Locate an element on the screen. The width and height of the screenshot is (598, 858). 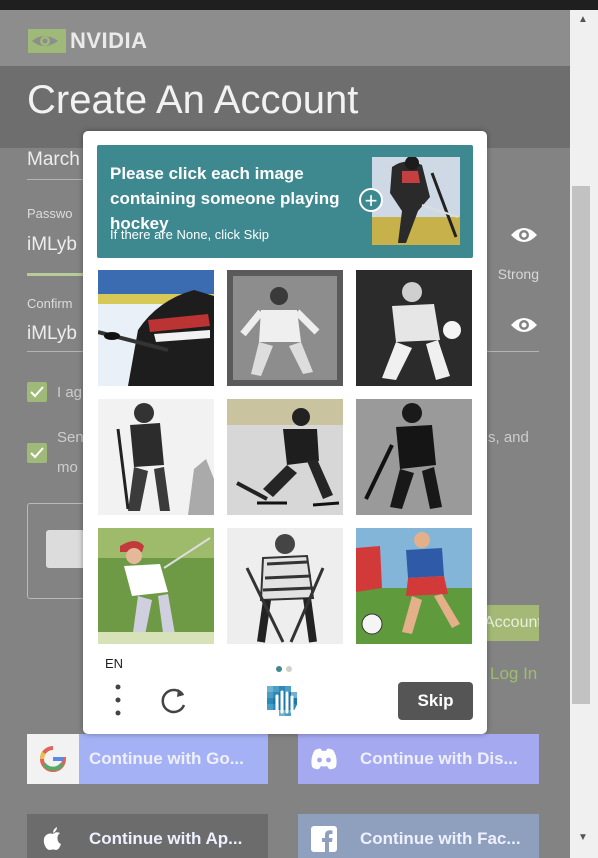
password-strength-text: Strong is located at coordinates (518, 274).